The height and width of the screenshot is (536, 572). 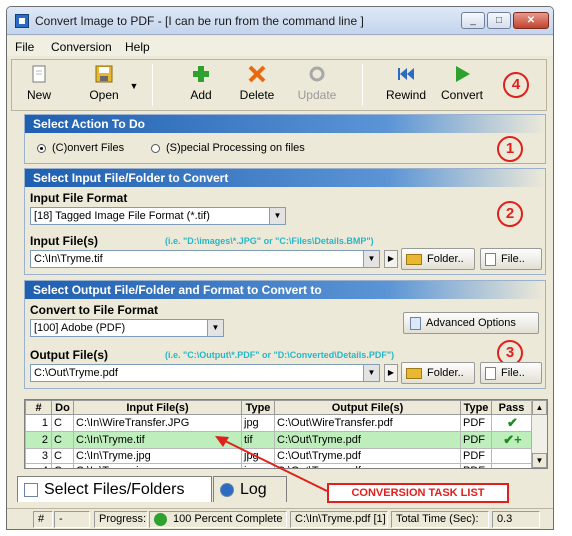 What do you see at coordinates (539, 460) in the screenshot?
I see `scroll-down-icon: ▼` at bounding box center [539, 460].